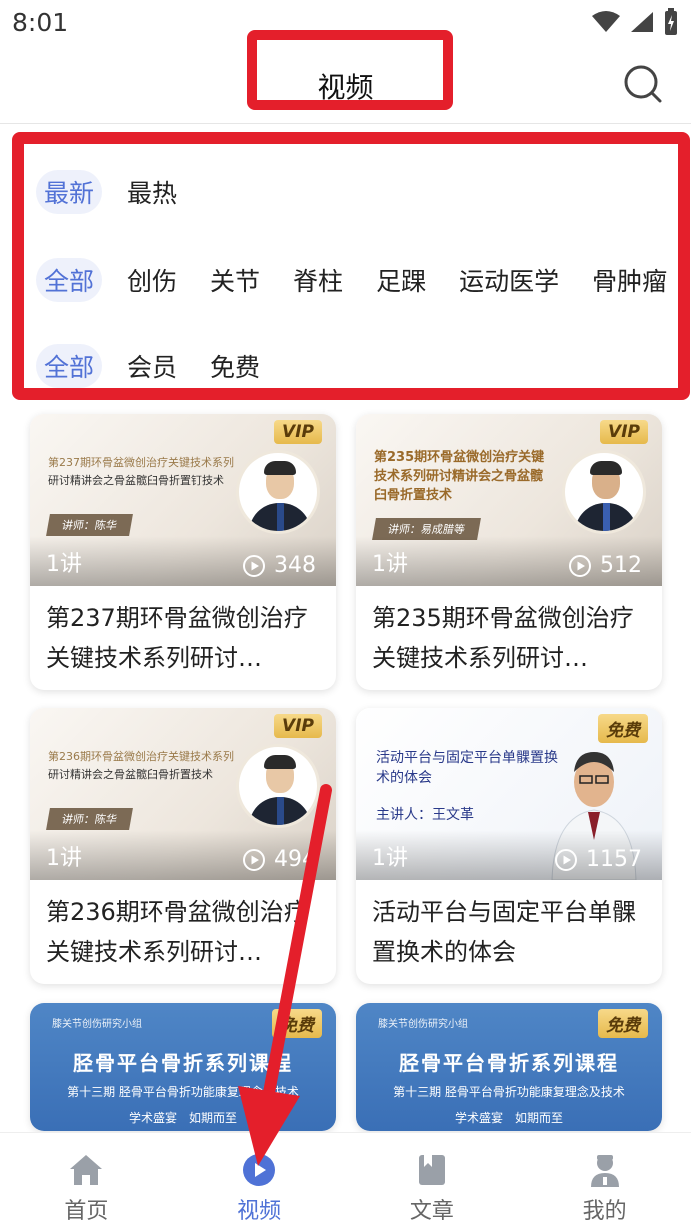 The image size is (691, 1228). I want to click on tab-articles-label: 文章, so click(431, 1211).